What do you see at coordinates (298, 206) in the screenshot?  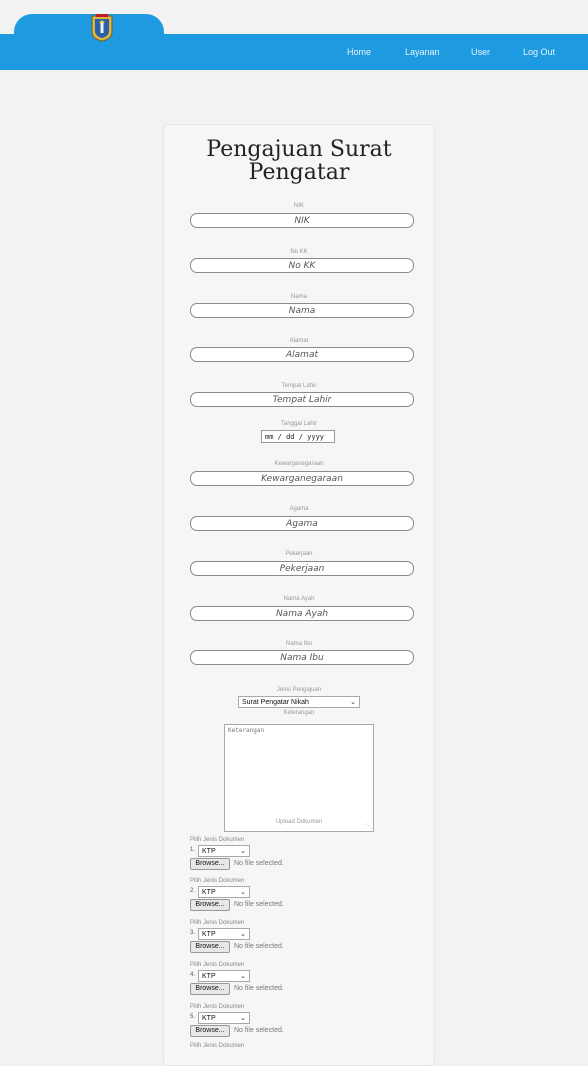 I see `nik-label: NIK` at bounding box center [298, 206].